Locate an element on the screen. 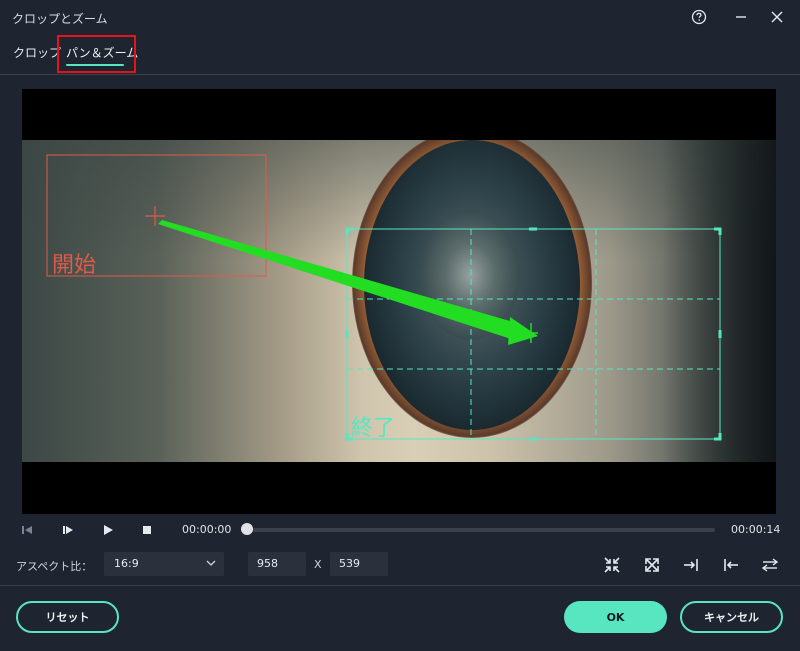  arrow-left-to-bar-icon is located at coordinates (731, 565).